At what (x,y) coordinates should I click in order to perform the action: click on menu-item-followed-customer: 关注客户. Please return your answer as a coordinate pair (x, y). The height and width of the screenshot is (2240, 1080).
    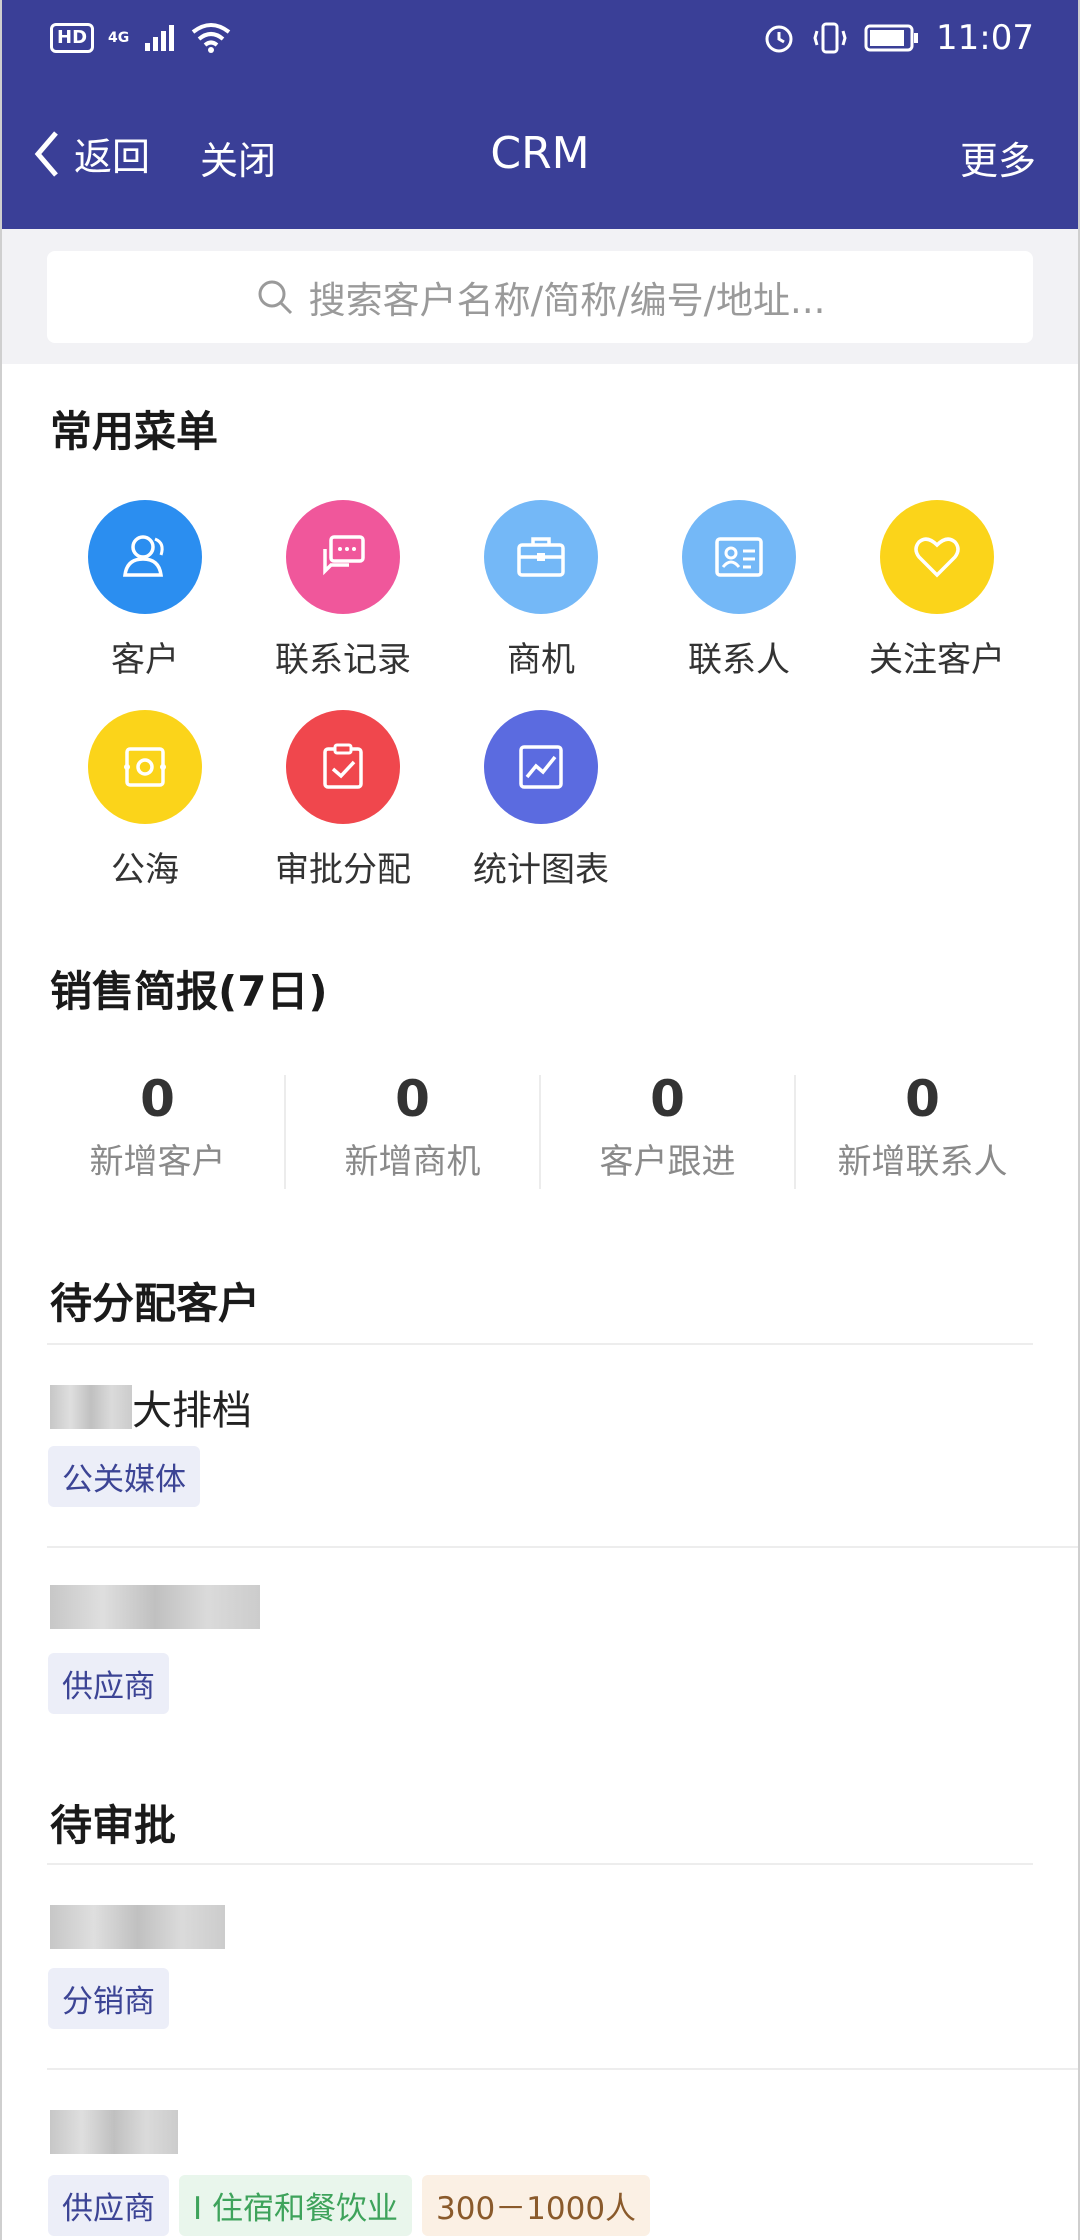
    Looking at the image, I should click on (937, 590).